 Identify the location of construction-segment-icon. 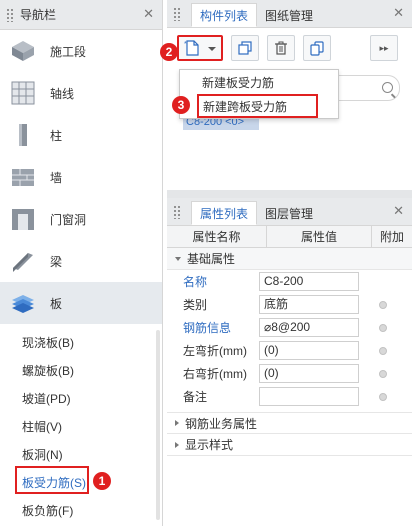
(23, 51).